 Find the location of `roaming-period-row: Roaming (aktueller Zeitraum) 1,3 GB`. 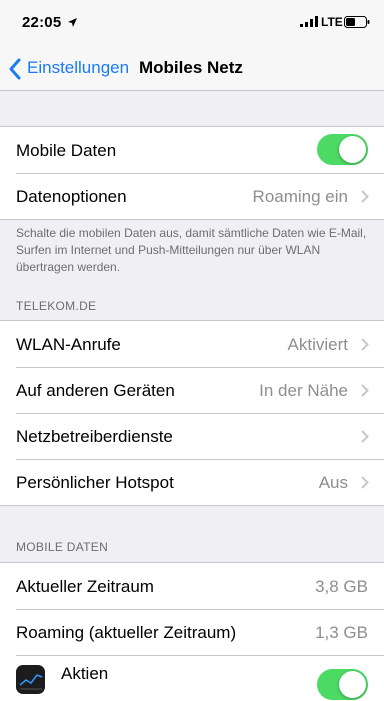

roaming-period-row: Roaming (aktueller Zeitraum) 1,3 GB is located at coordinates (192, 632).